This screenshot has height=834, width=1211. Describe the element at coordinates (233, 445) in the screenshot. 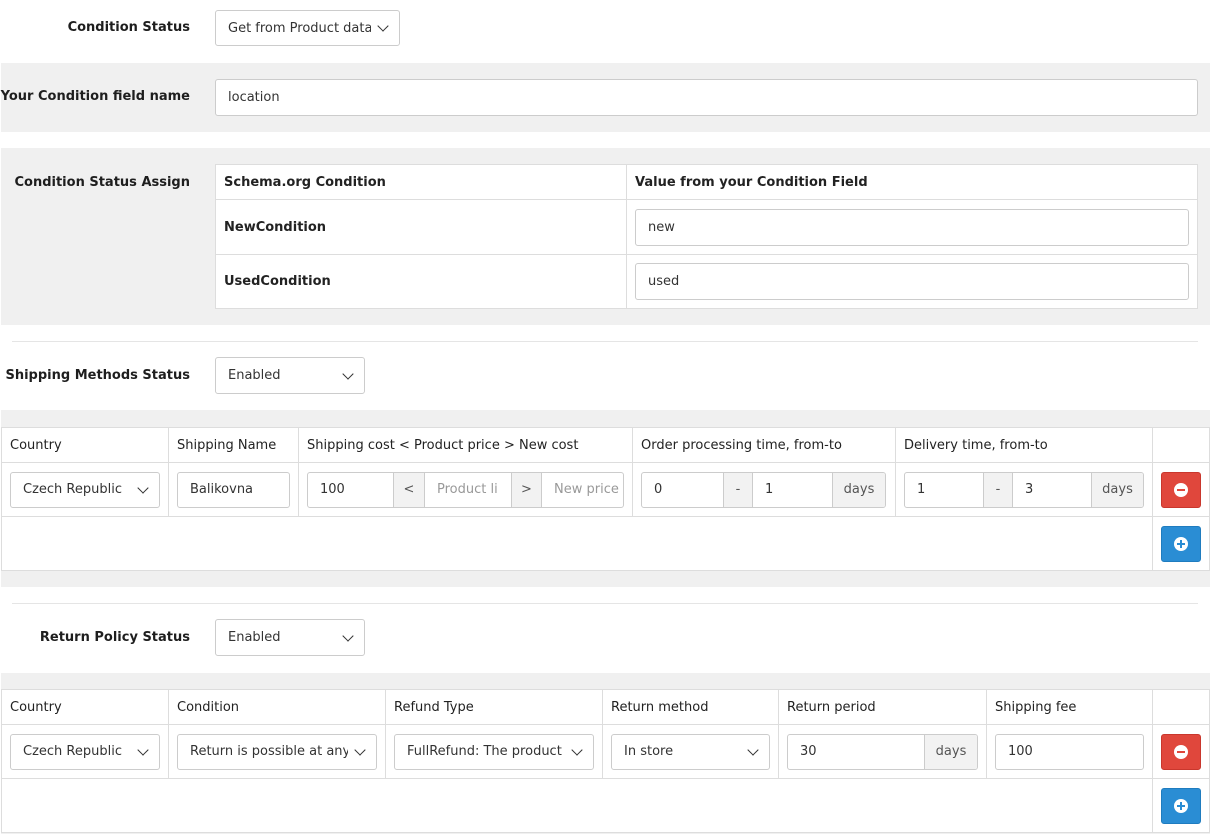

I see `table-header: Shipping Name` at that location.